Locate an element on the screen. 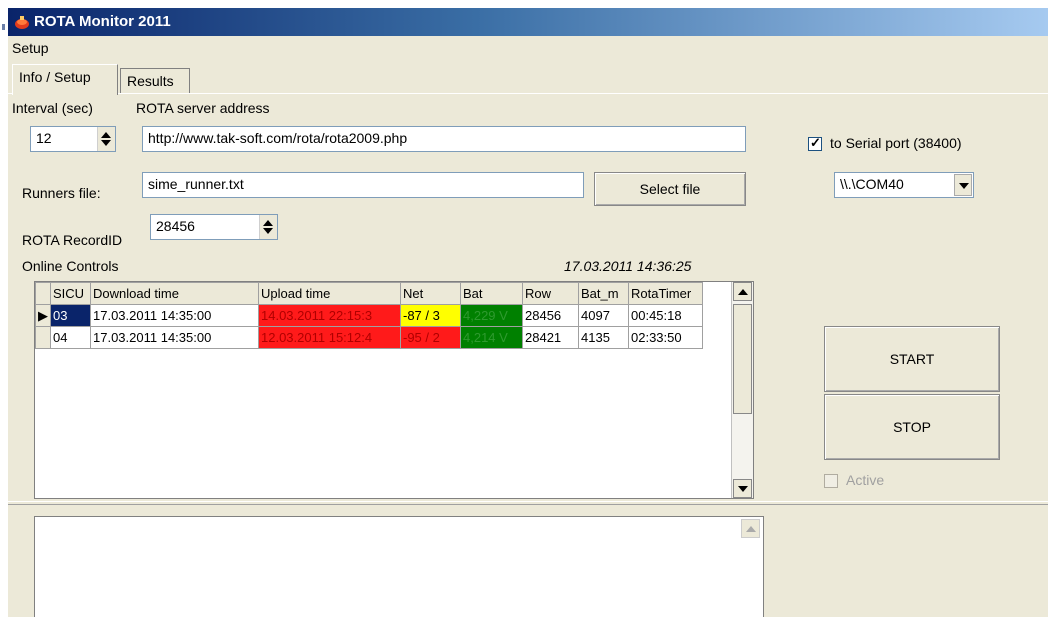 Image resolution: width=1048 pixels, height=617 pixels. title-bar: ROTA Monitor 2011 is located at coordinates (528, 22).